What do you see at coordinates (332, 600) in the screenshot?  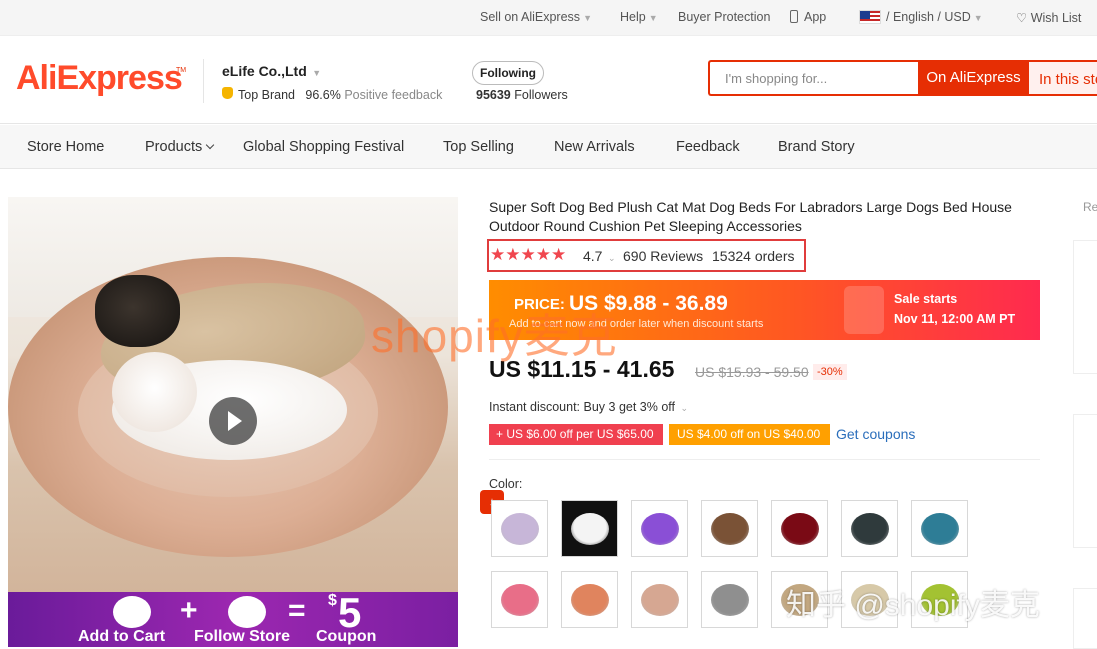 I see `dollar-symbol: $` at bounding box center [332, 600].